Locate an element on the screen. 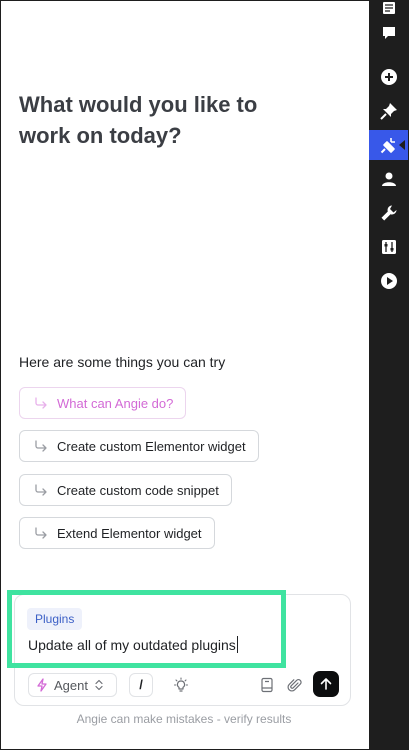 This screenshot has width=409, height=750. lightbulb-icon is located at coordinates (181, 685).